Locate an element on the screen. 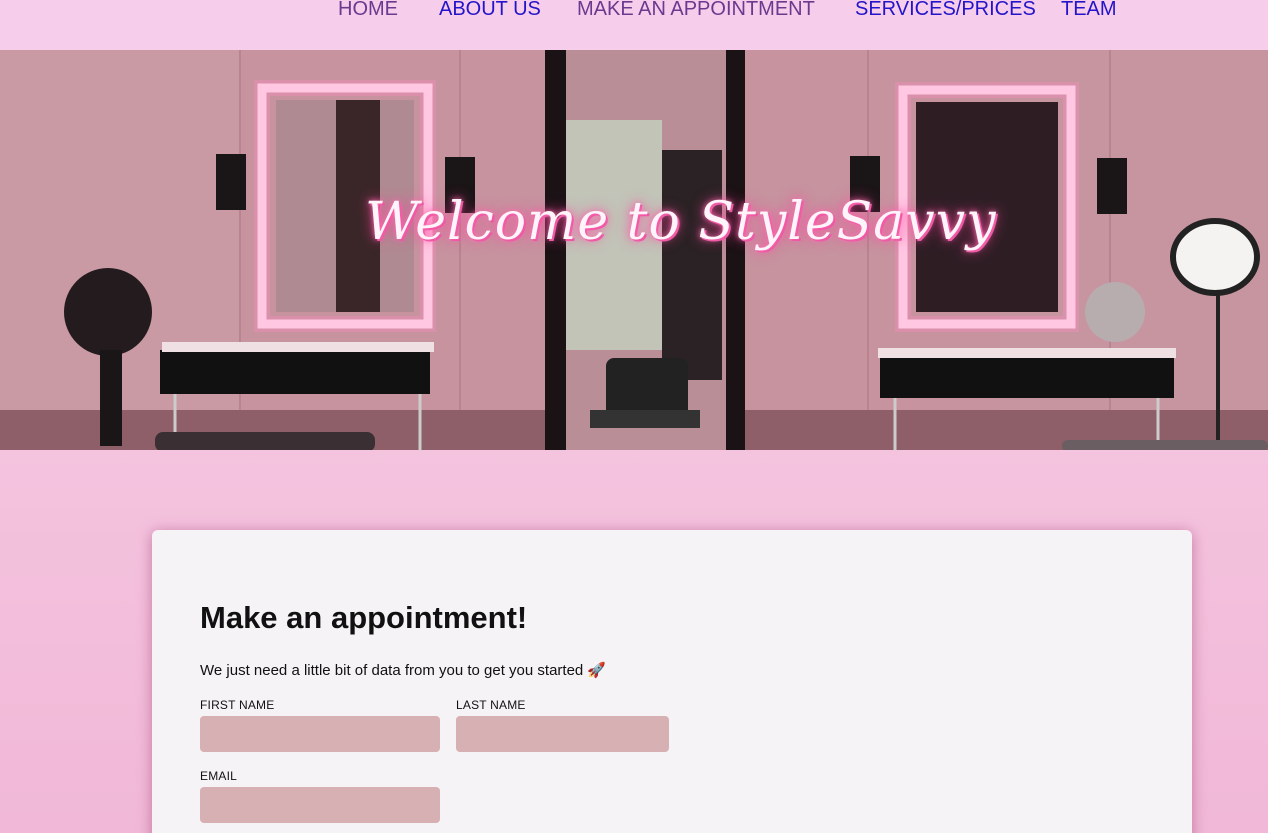 The image size is (1268, 833). nav-about-us-link: ABOUT US is located at coordinates (490, 10).